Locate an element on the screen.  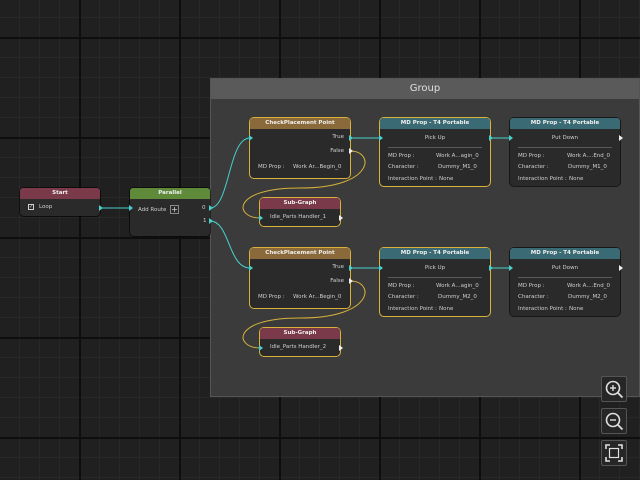
check-node-2-true: True is located at coordinates (338, 267).